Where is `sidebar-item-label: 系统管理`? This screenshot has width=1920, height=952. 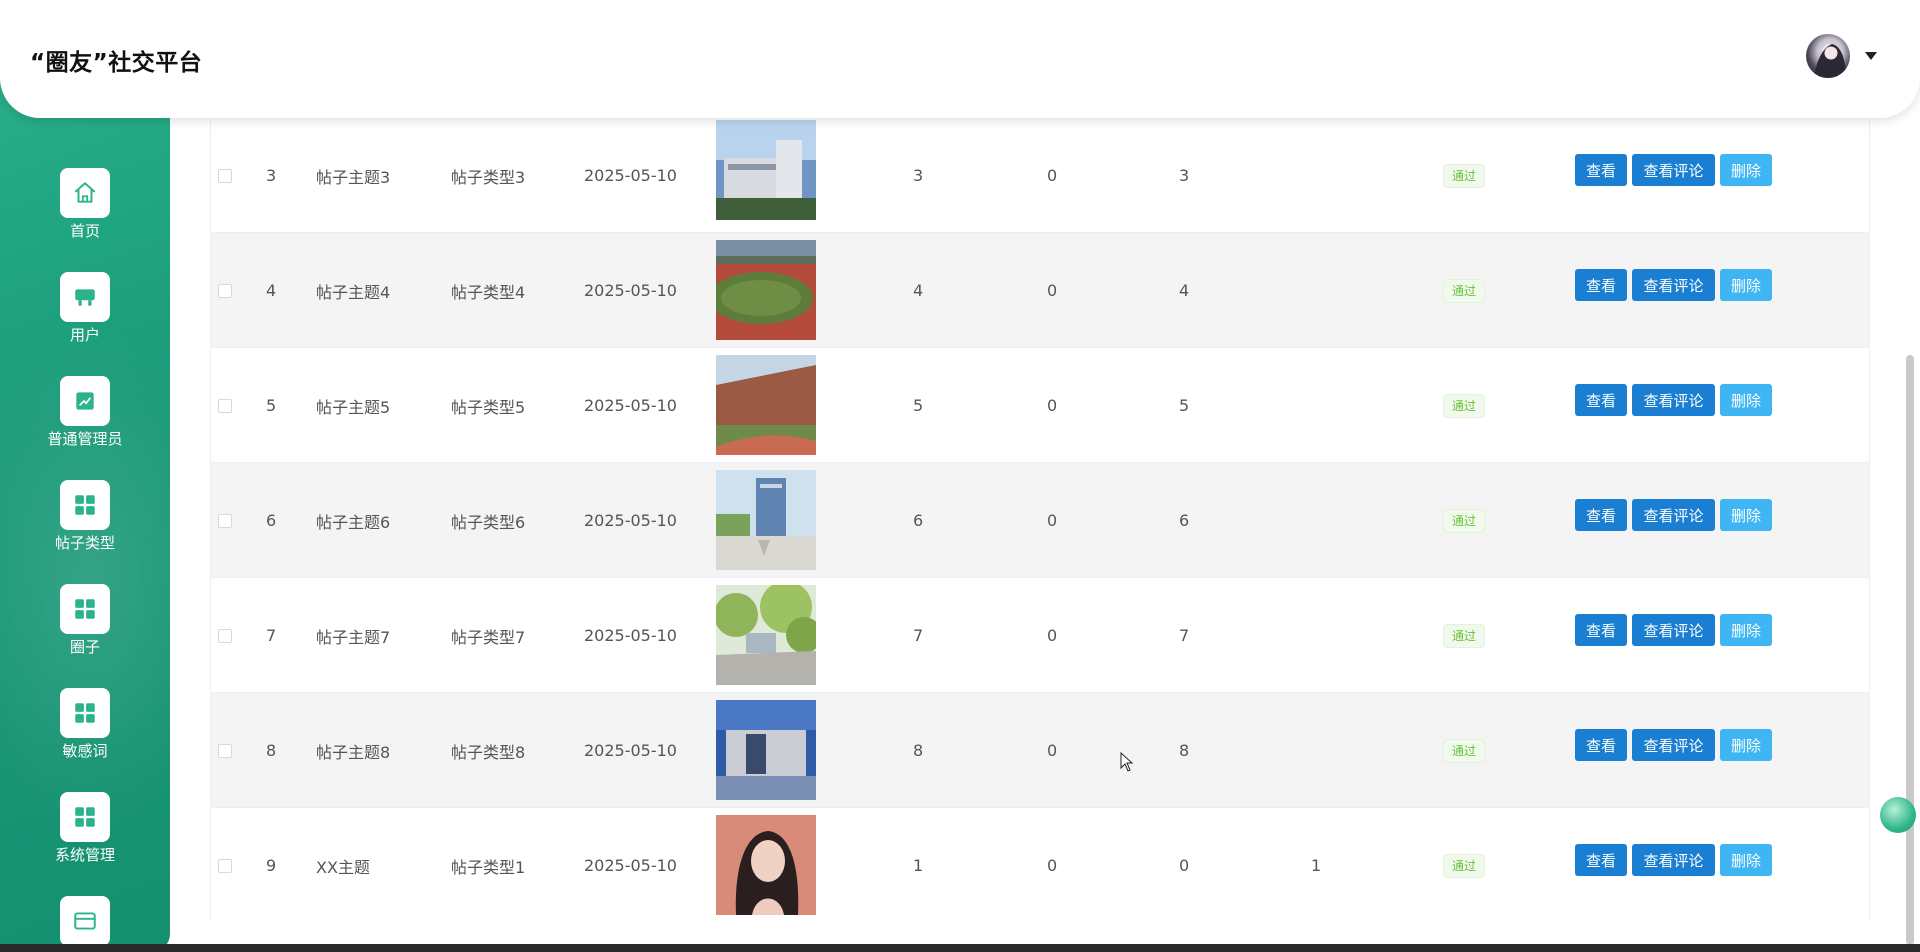
sidebar-item-label: 系统管理 is located at coordinates (84, 855).